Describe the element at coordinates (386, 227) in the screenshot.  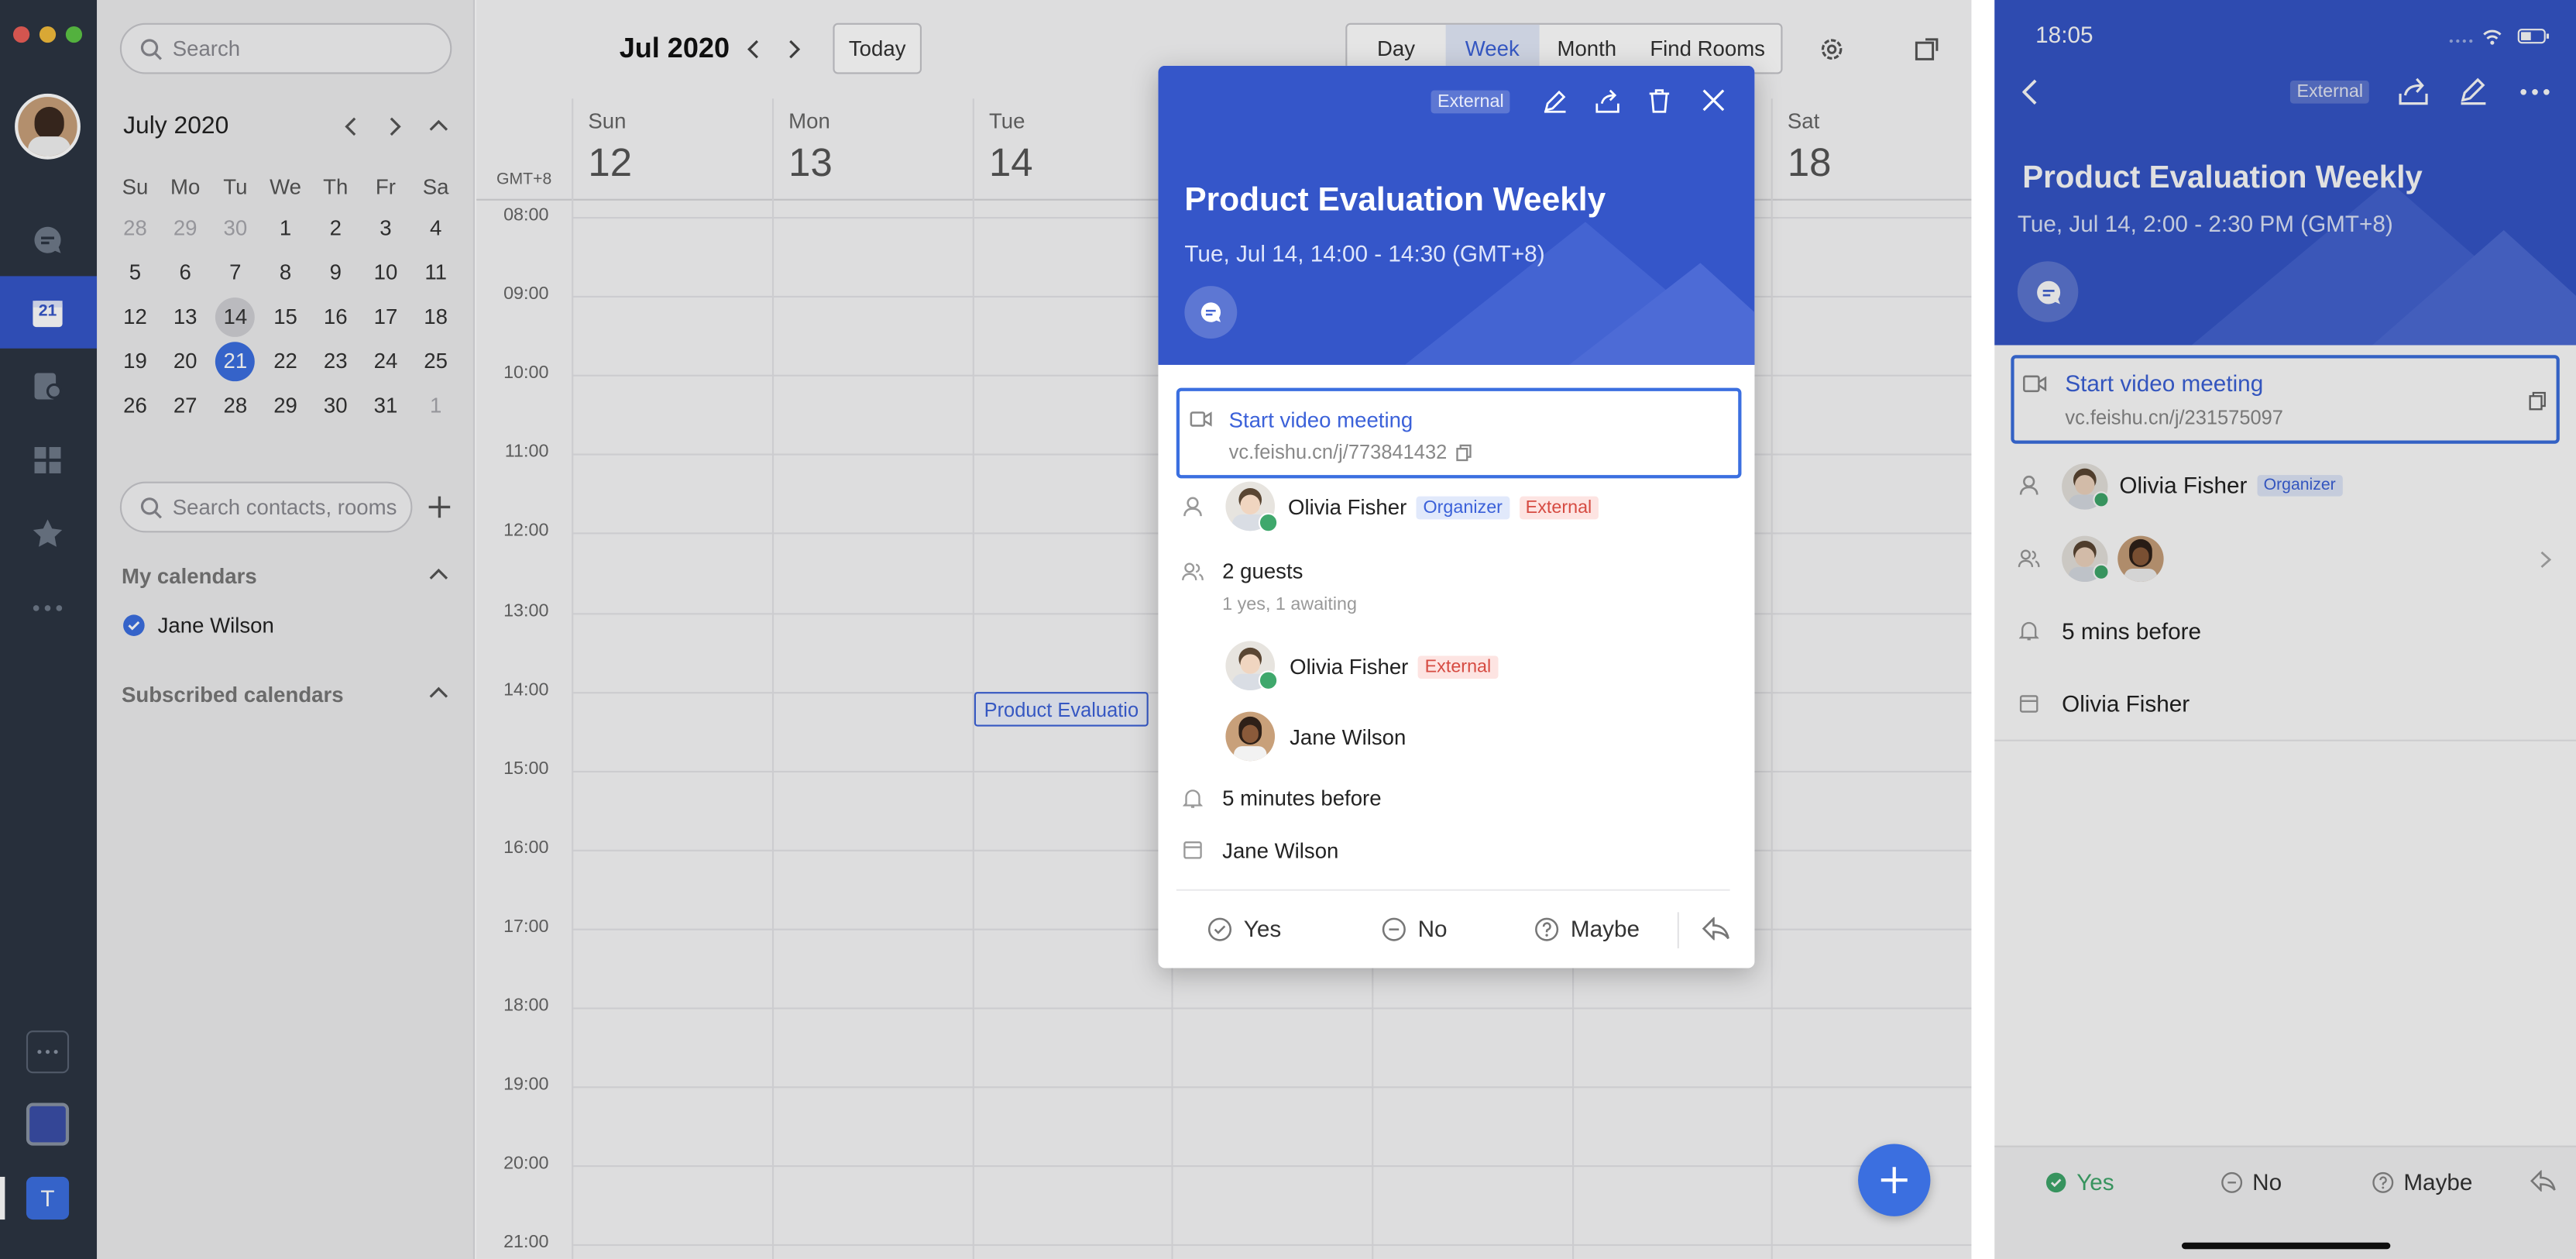
I see `mini-calendar-day: 3` at that location.